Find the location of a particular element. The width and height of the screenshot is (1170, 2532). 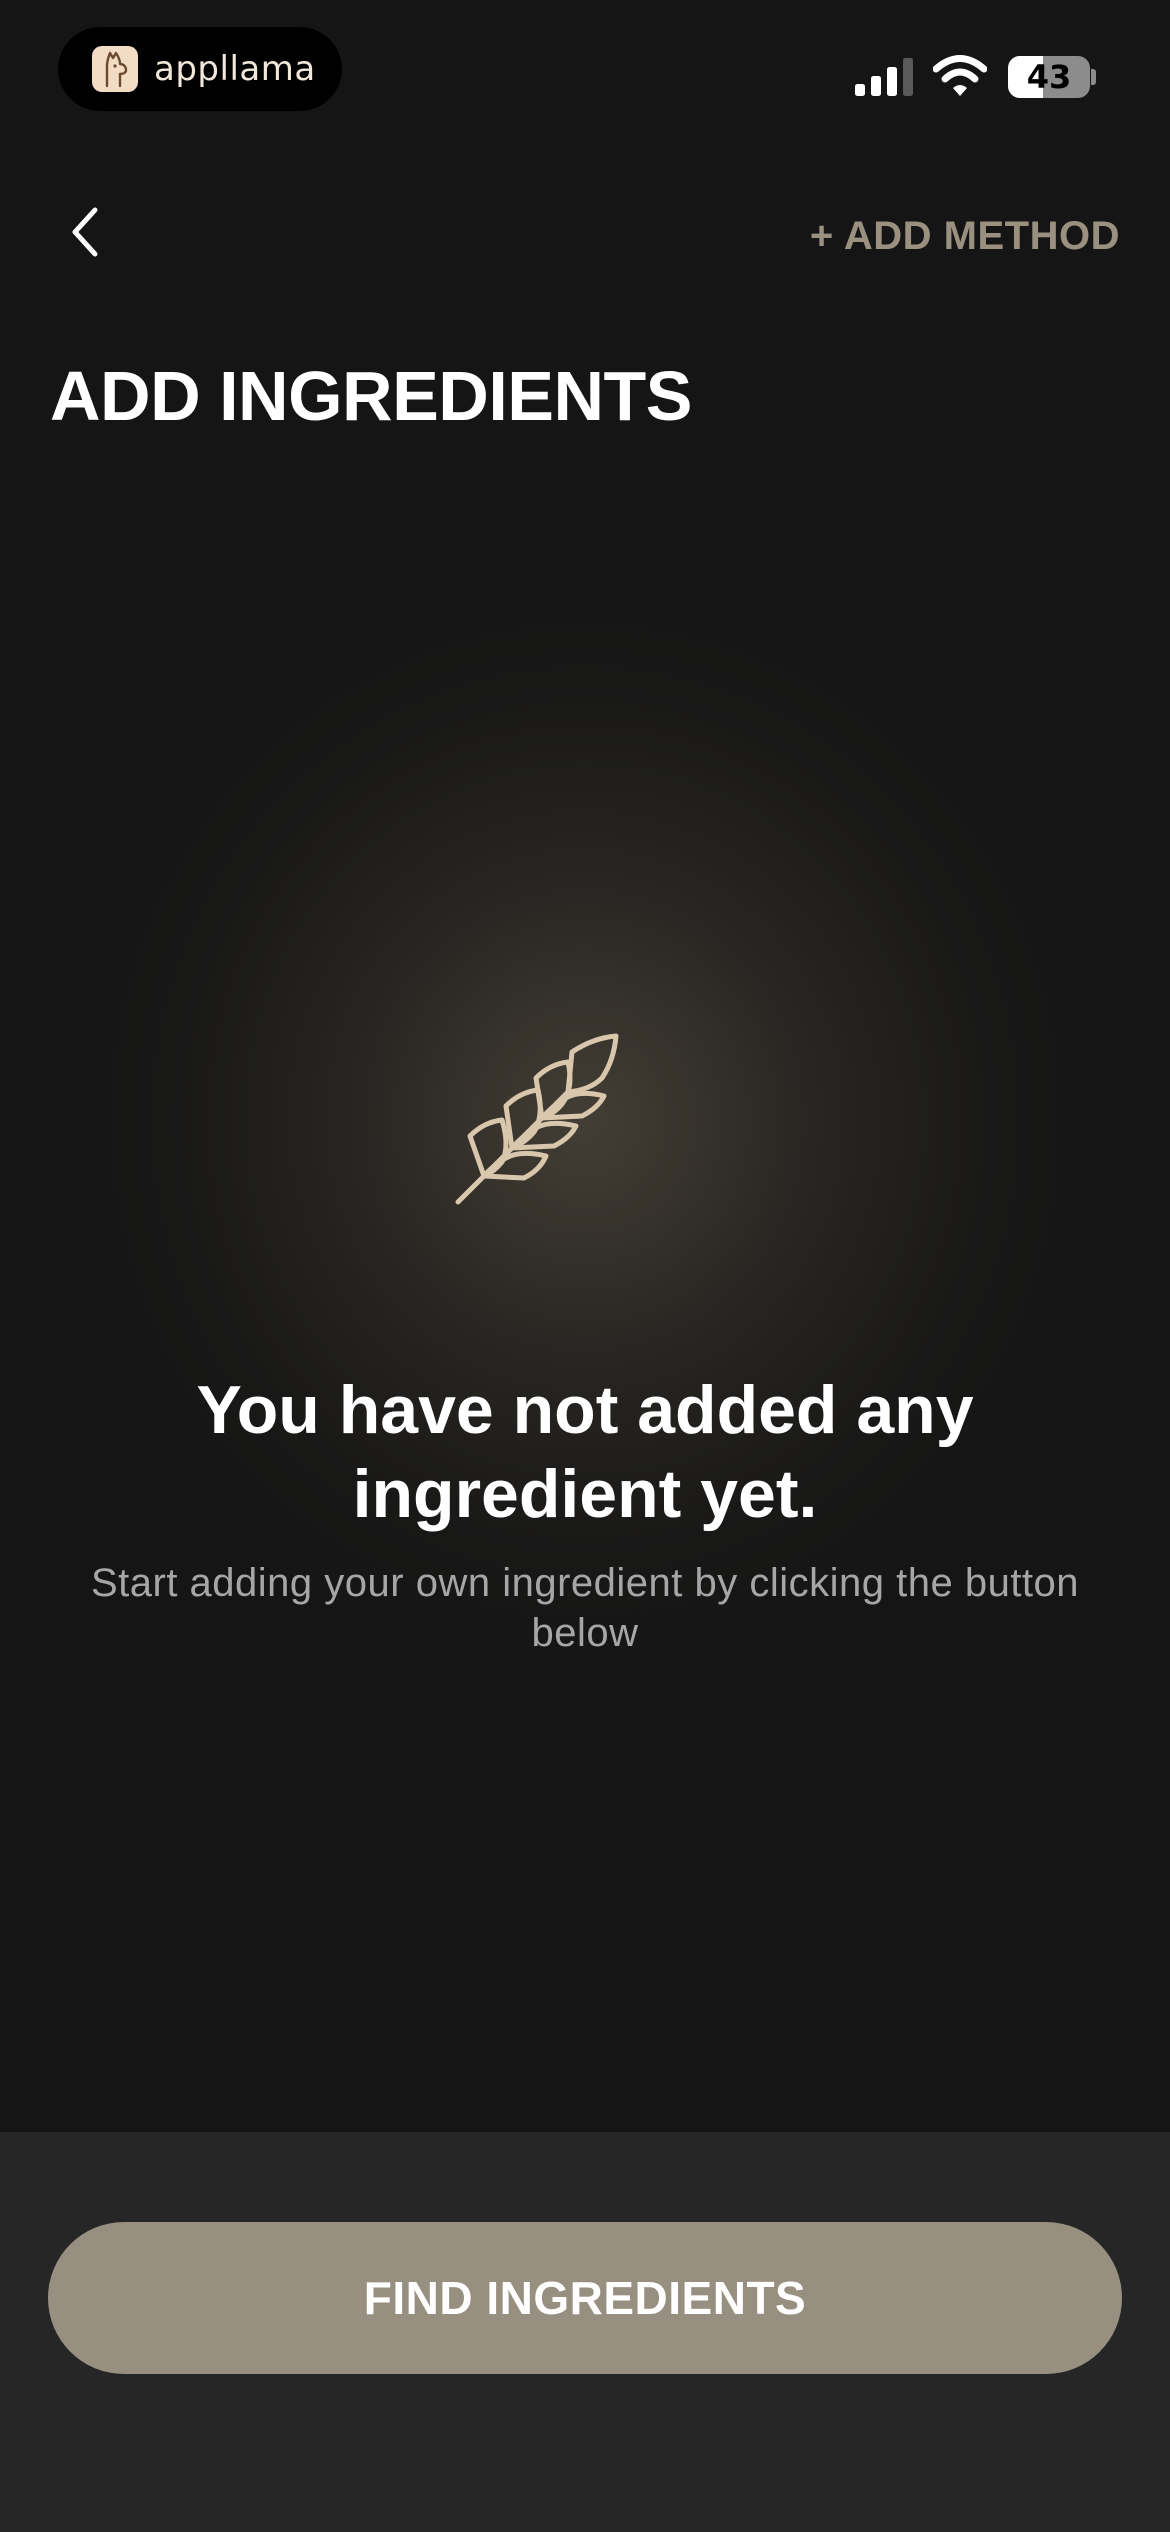

app-name: appllama is located at coordinates (235, 69).